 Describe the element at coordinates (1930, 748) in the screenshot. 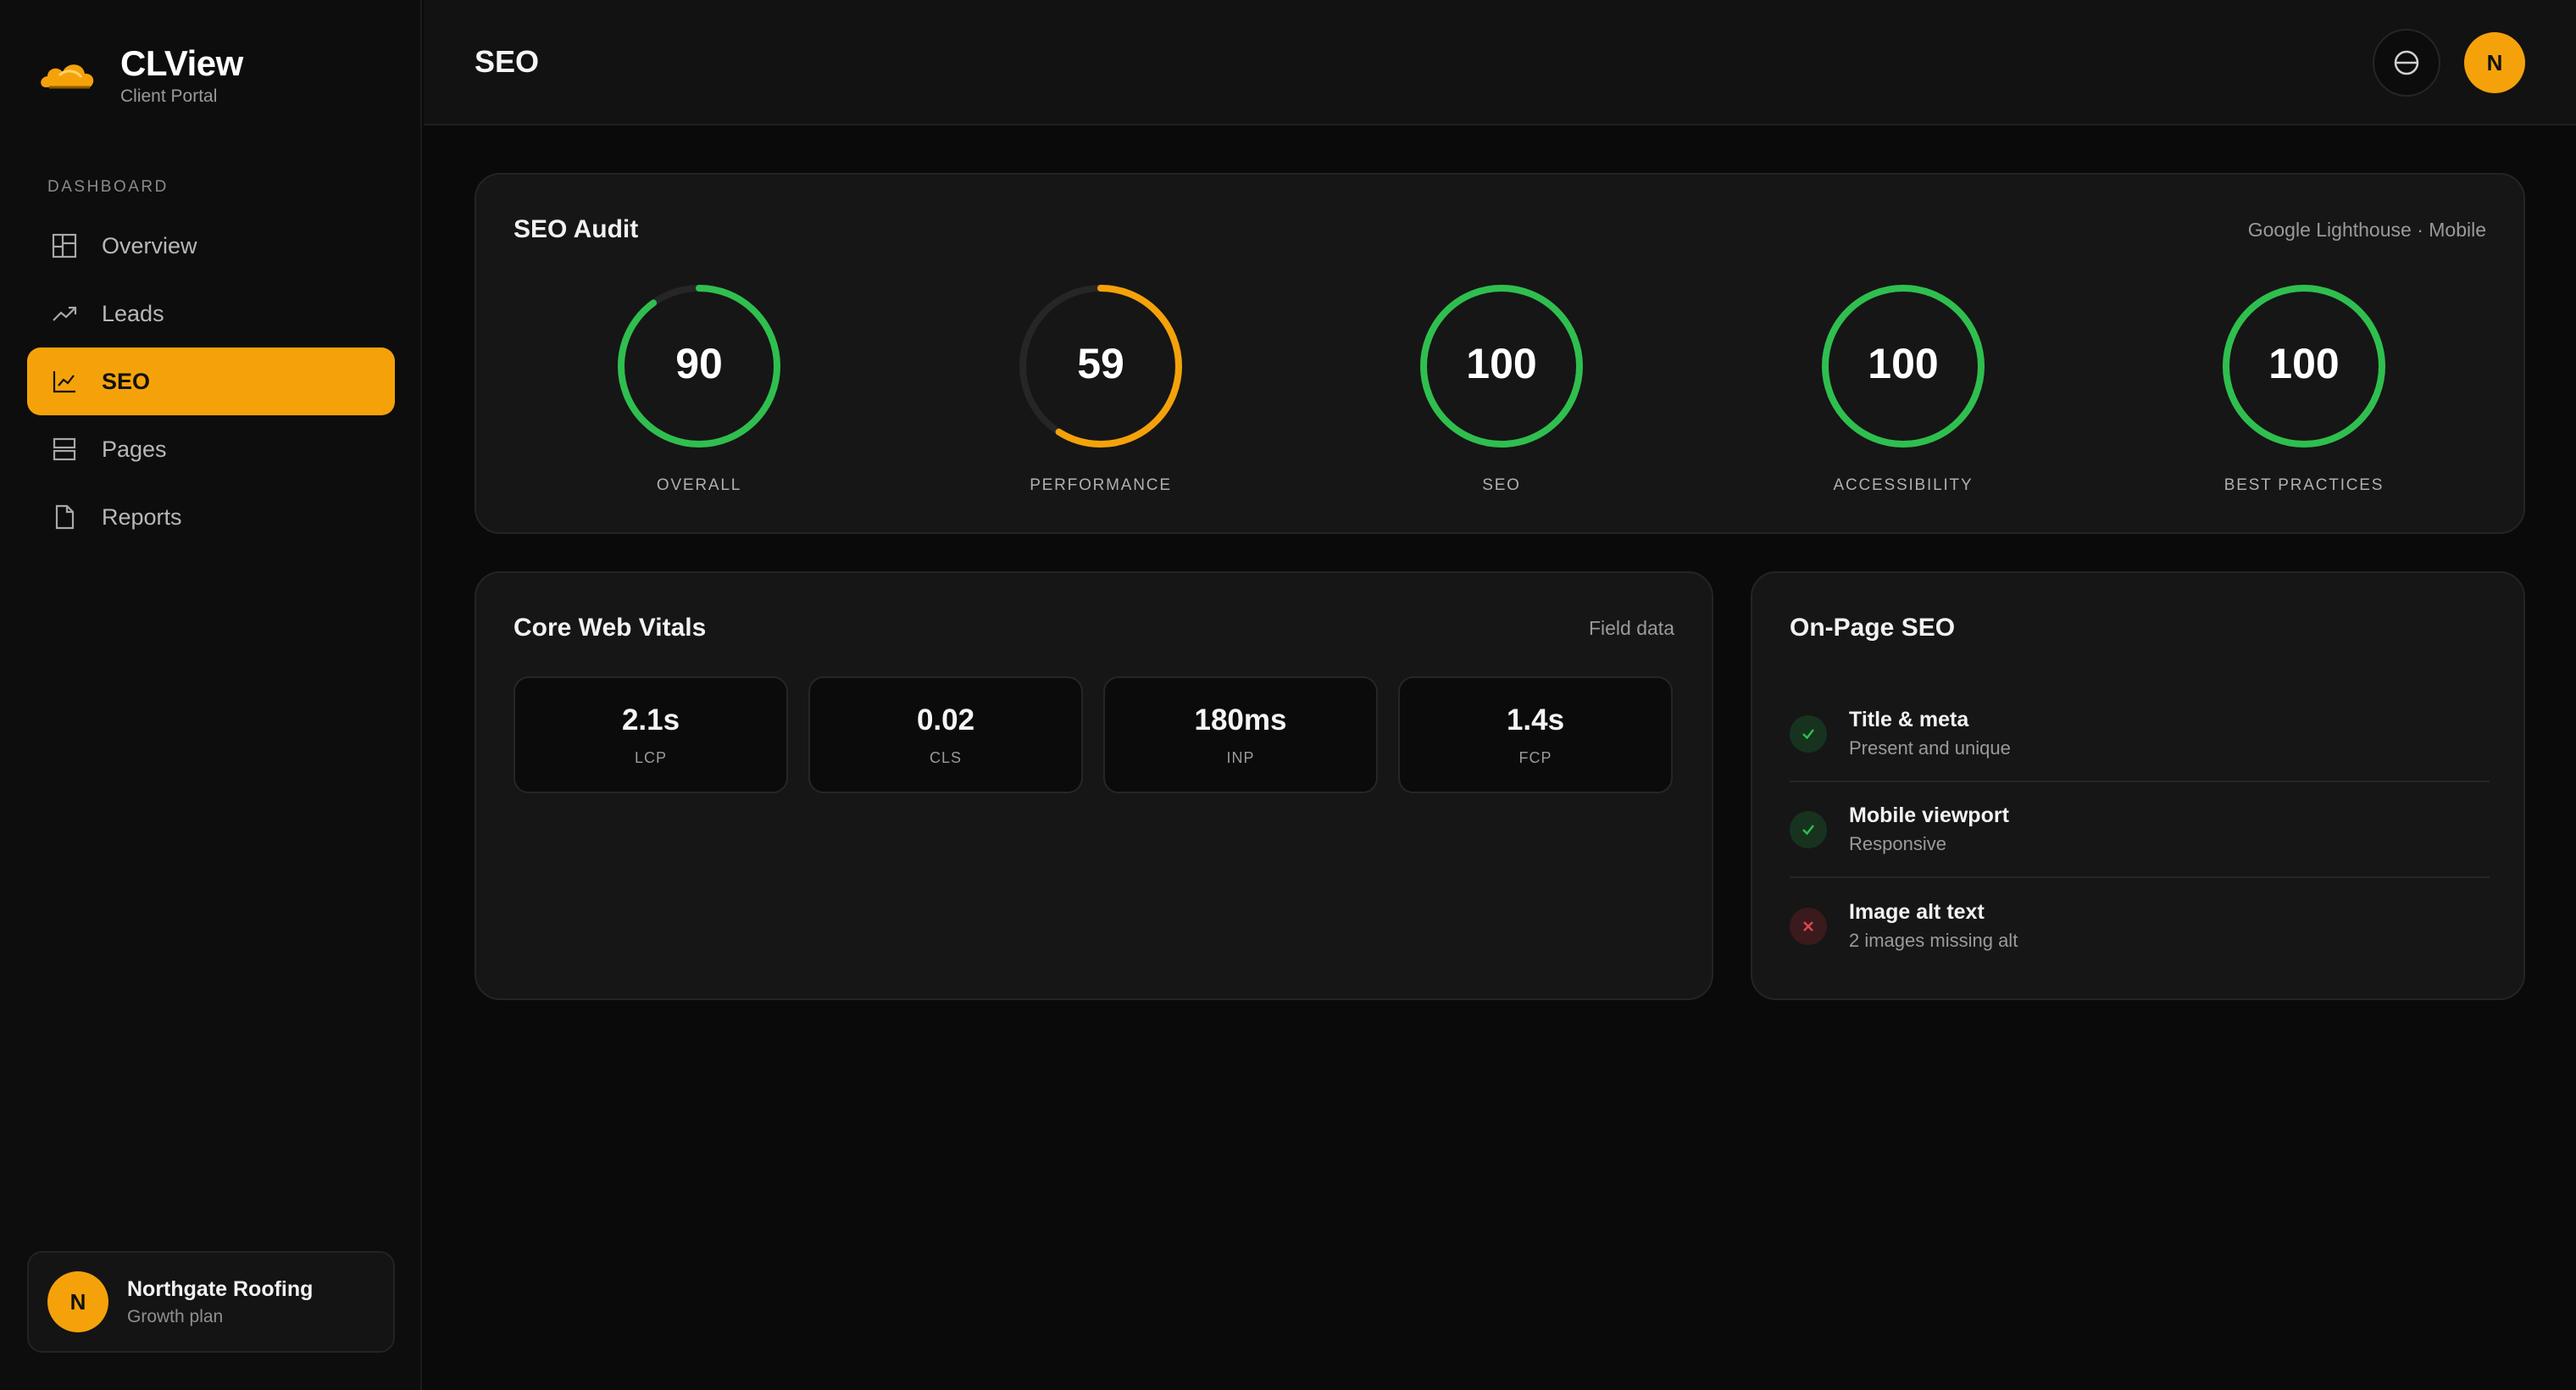

I see `check-description: Present and unique` at that location.